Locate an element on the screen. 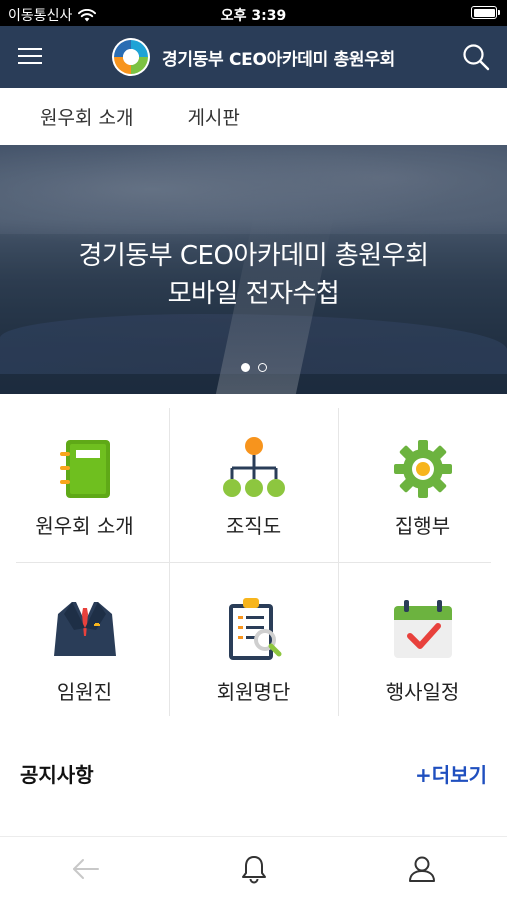  suit-icon is located at coordinates (84, 629).